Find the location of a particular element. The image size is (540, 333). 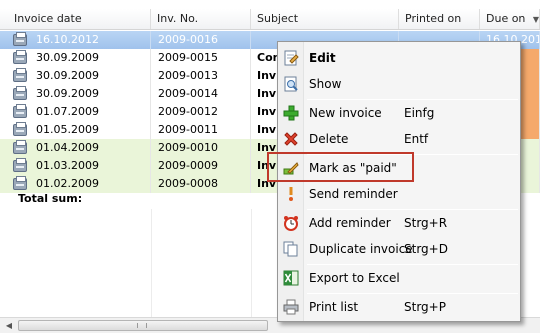

column-header-invoice-date: Invoice date is located at coordinates (79, 19).